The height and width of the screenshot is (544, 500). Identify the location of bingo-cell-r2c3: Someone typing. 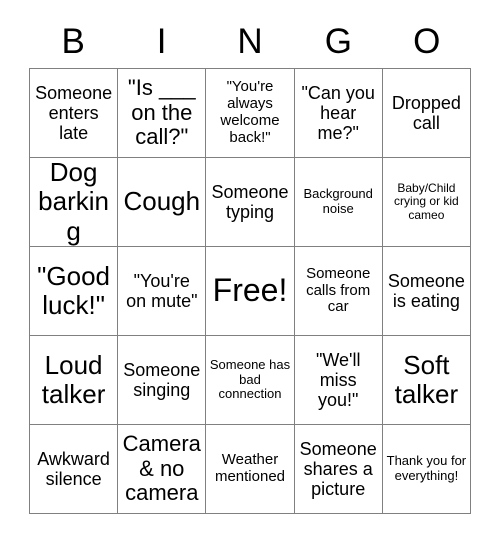
(250, 202).